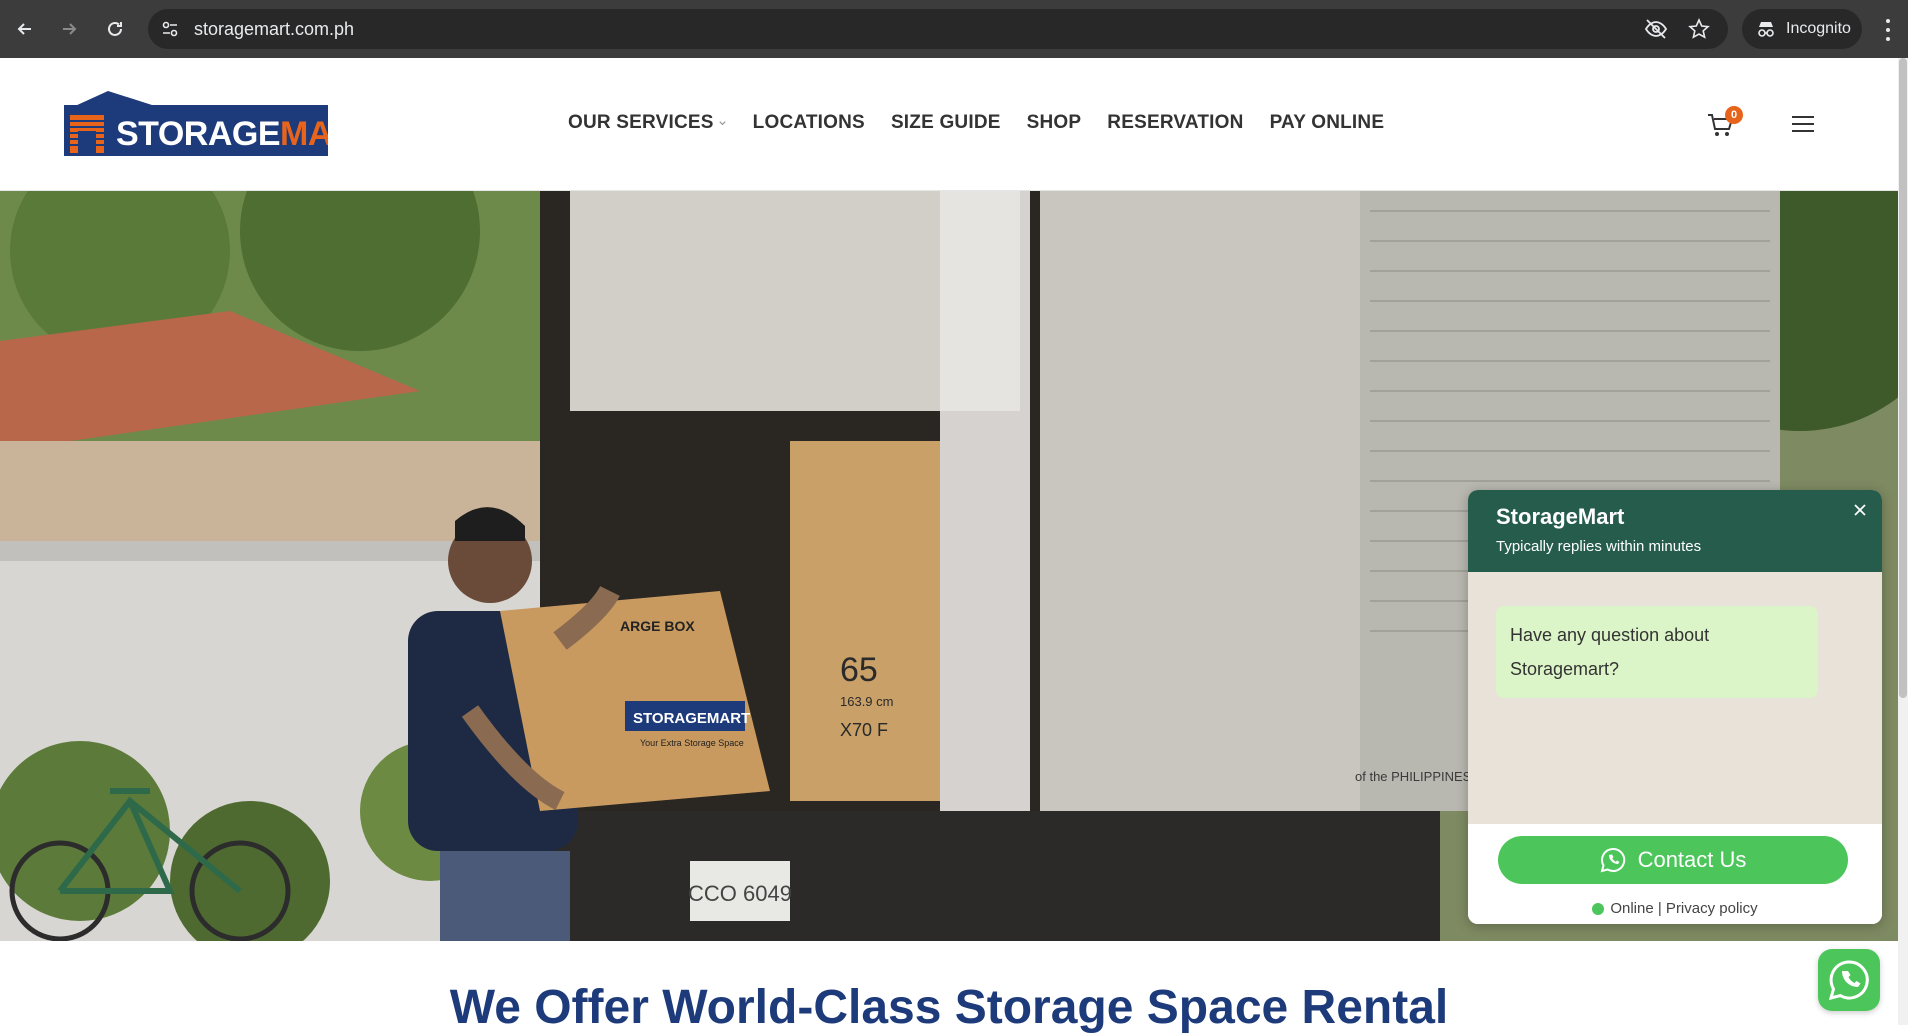 This screenshot has height=1035, width=1908. What do you see at coordinates (691, 718) in the screenshot?
I see `box-brand-text: STORAGEMART` at bounding box center [691, 718].